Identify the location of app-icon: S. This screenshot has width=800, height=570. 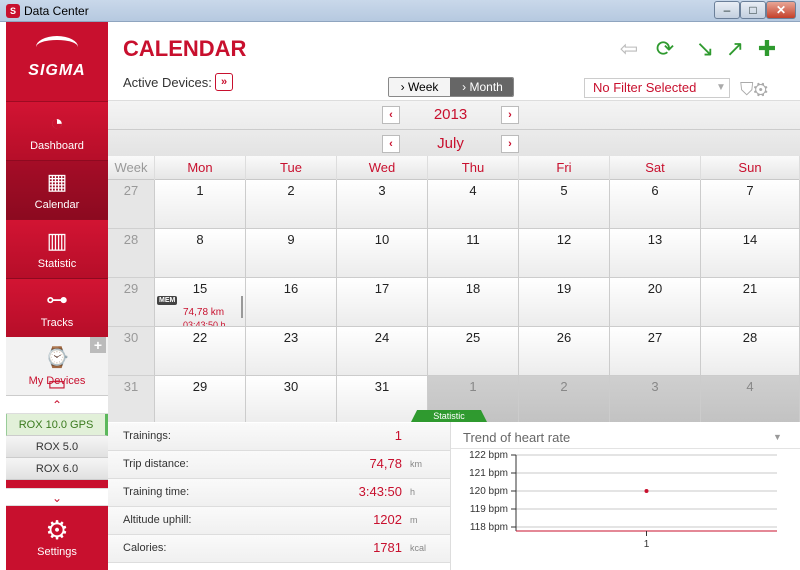
(13, 11).